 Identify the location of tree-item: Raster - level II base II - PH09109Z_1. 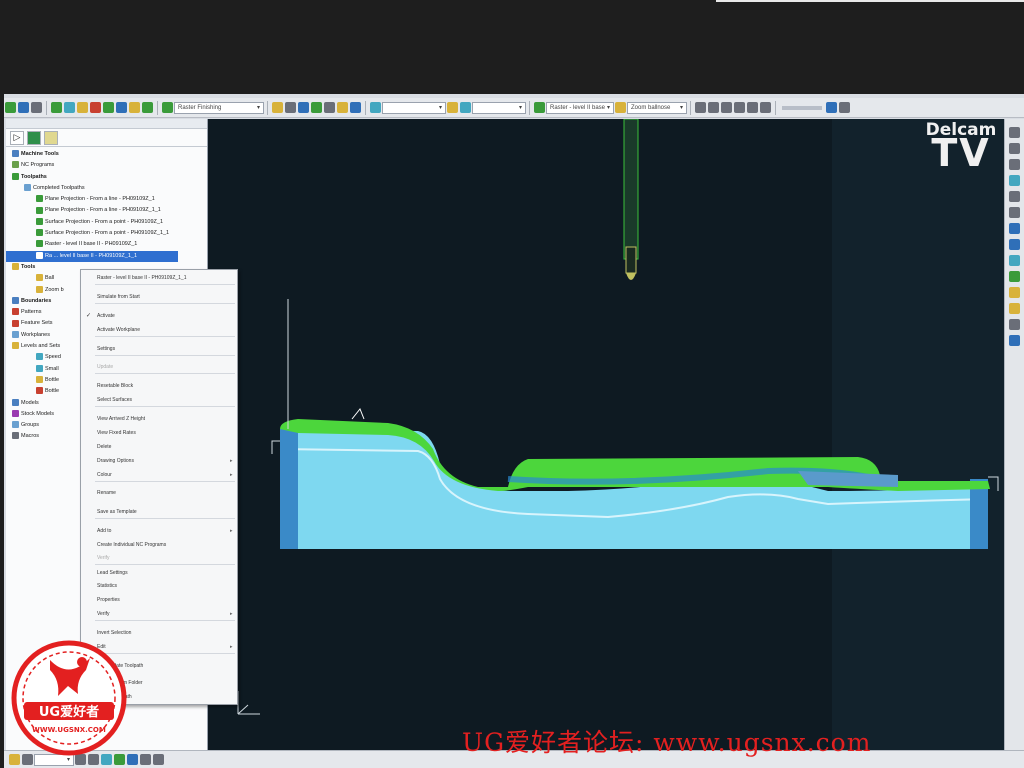
(106, 244).